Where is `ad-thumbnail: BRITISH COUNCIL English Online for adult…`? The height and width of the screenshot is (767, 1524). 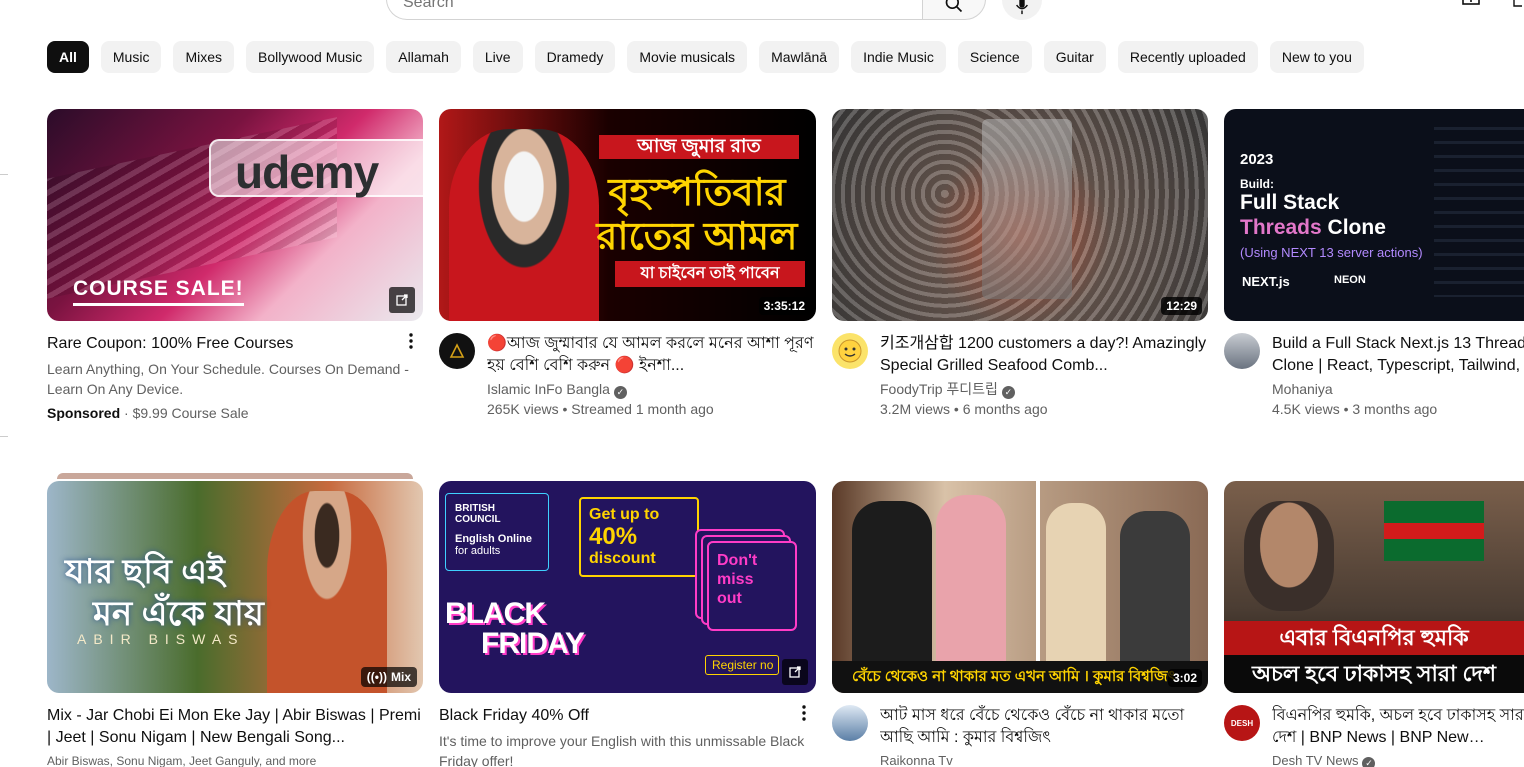
ad-thumbnail: BRITISH COUNCIL English Online for adult… is located at coordinates (627, 587).